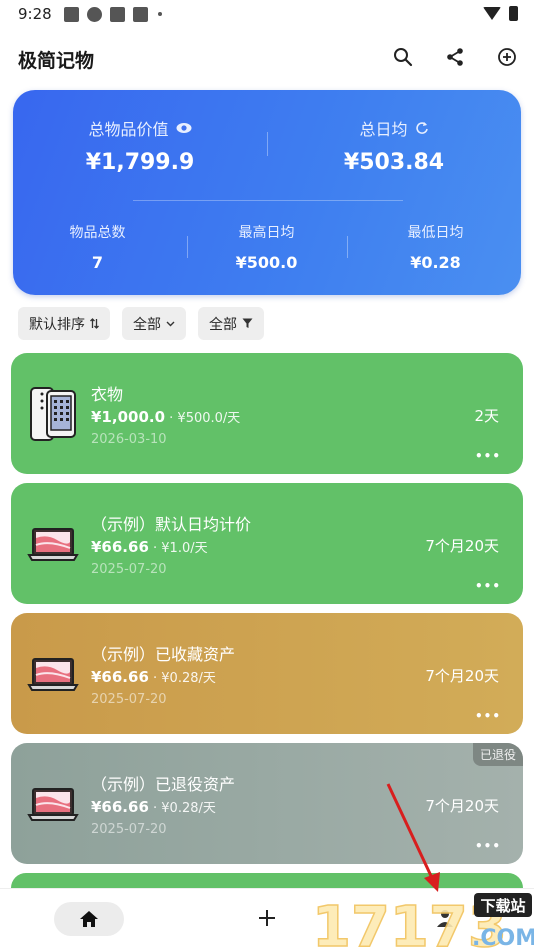 Image resolution: width=534 pixels, height=950 pixels. I want to click on phone-icon, so click(53, 414).